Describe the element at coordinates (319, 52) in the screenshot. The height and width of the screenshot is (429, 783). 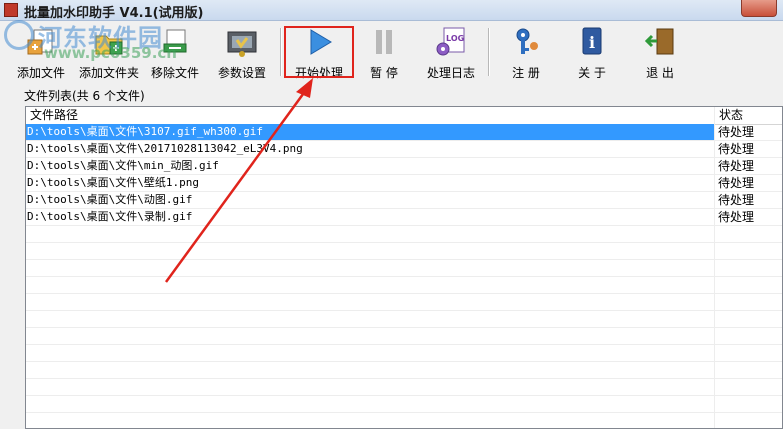
I see `start-button-highlight` at that location.